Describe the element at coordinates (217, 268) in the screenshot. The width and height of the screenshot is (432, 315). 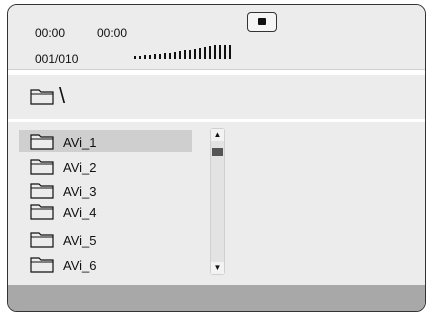
I see `scroll-down-arrow-icon: ▼` at that location.